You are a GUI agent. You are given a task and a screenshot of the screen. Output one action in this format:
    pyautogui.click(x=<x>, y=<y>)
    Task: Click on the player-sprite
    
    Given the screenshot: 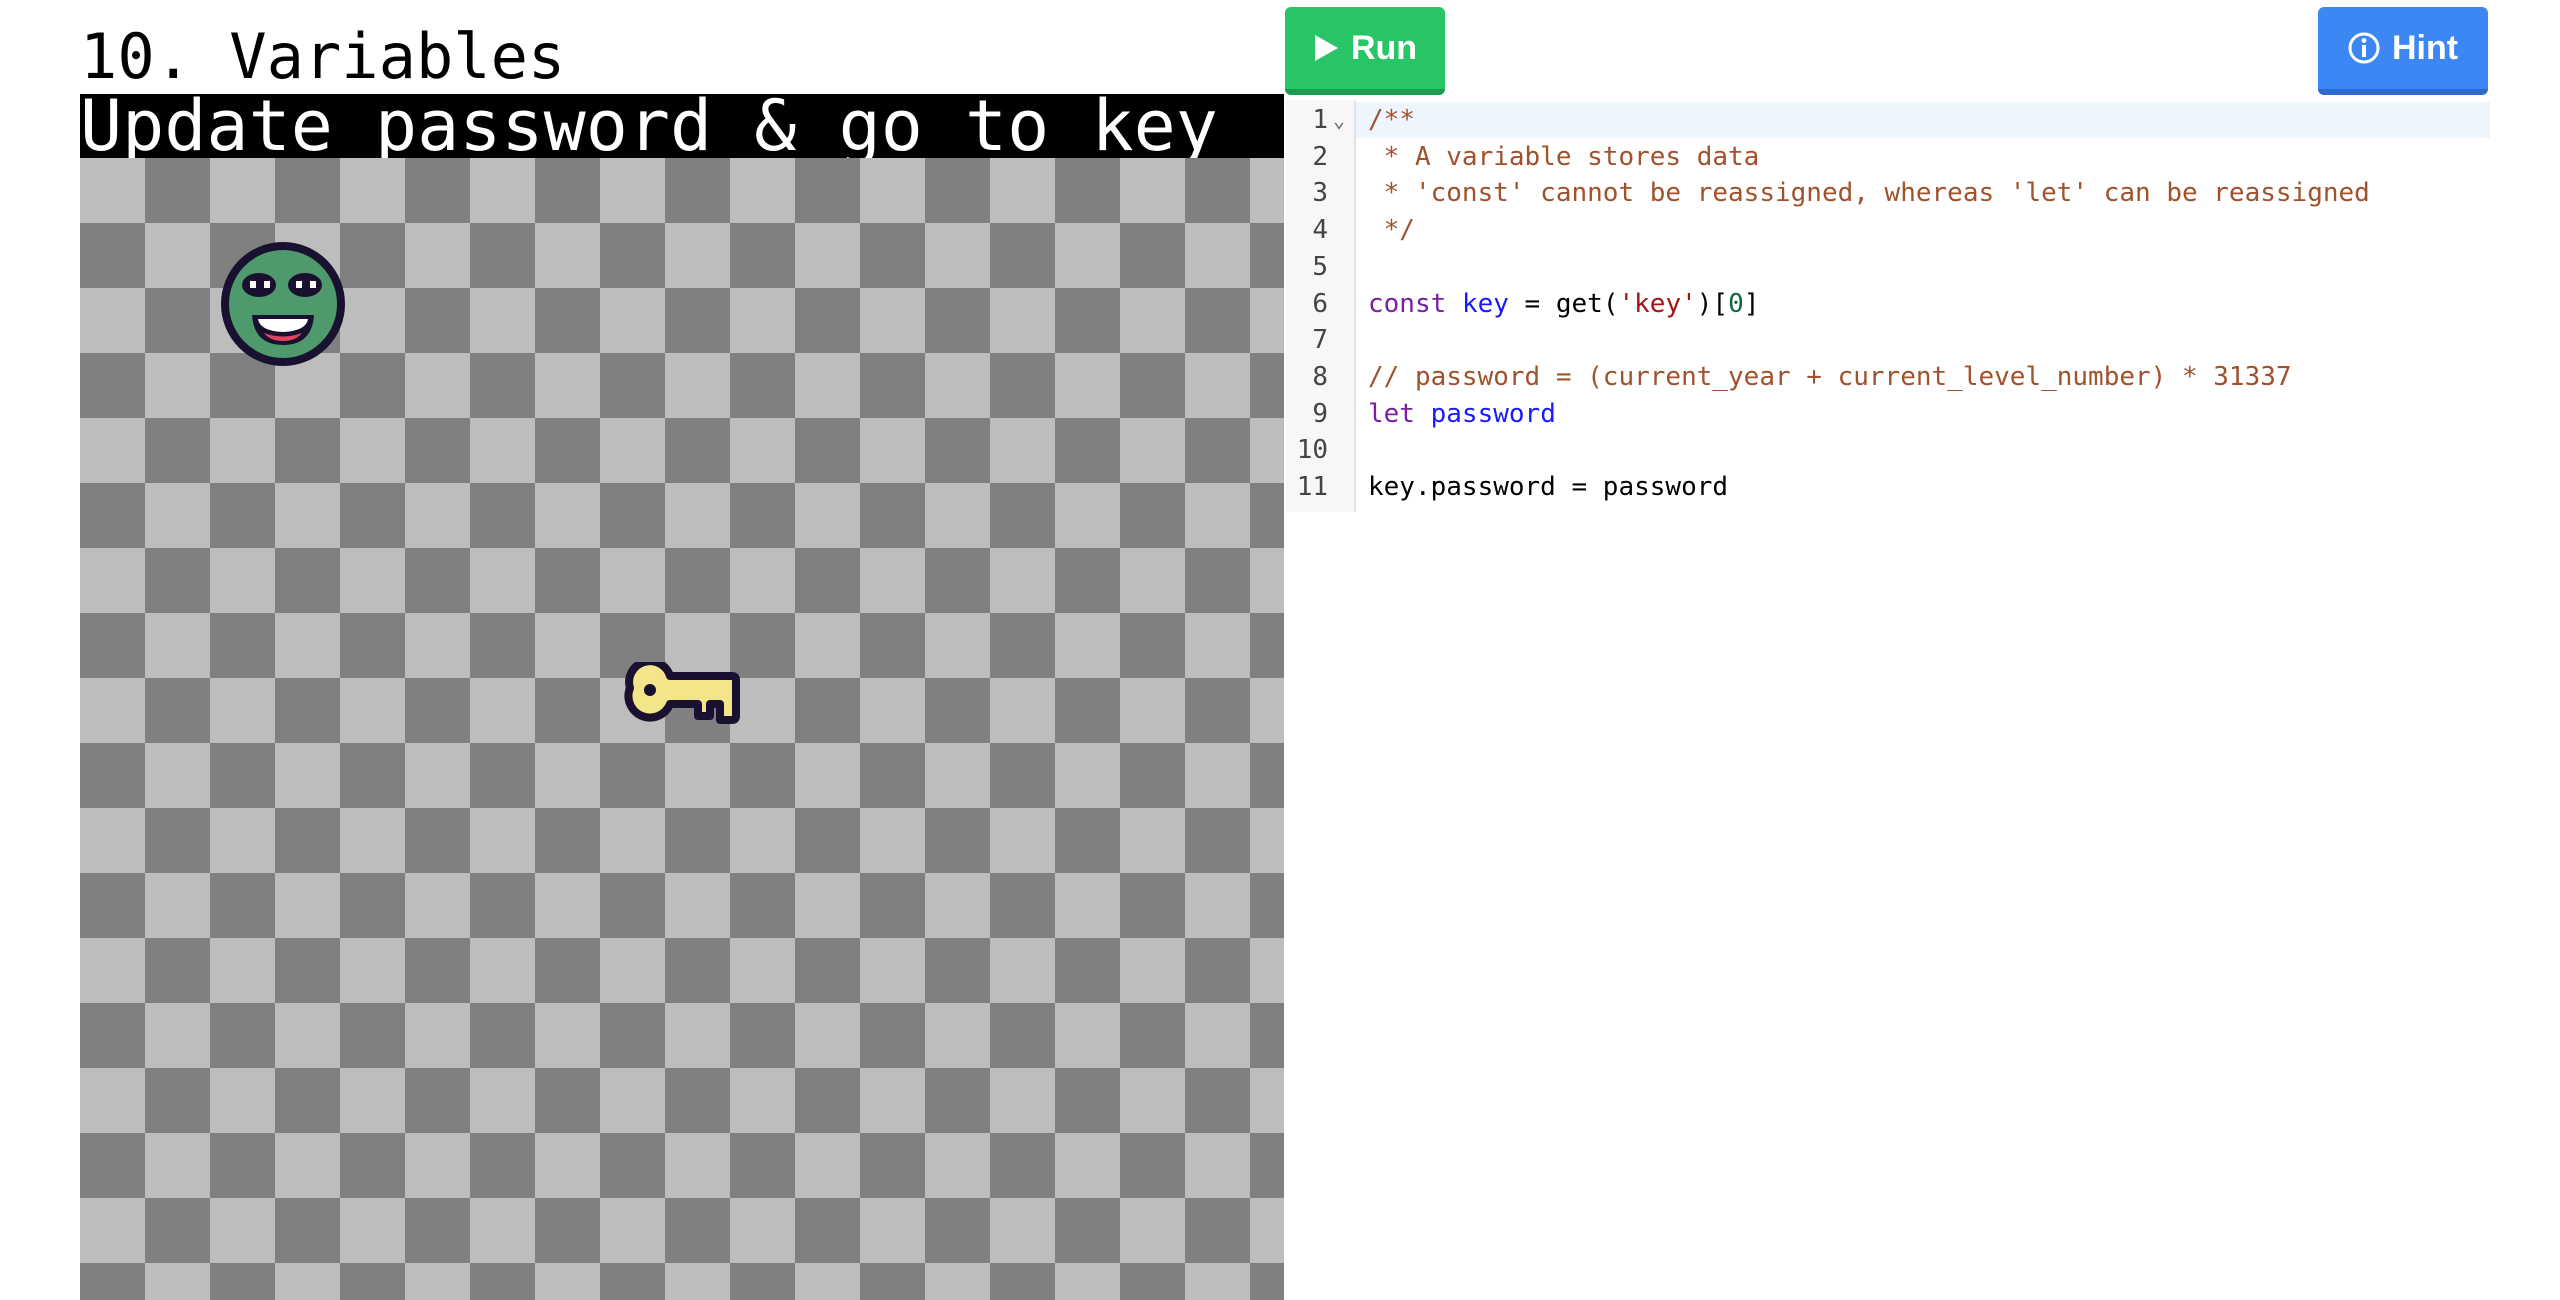 What is the action you would take?
    pyautogui.click(x=283, y=304)
    